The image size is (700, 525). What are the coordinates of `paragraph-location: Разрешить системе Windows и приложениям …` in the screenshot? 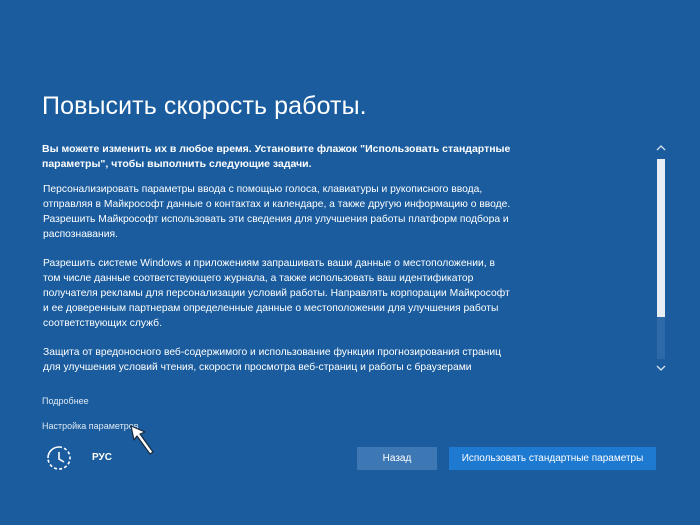 It's located at (276, 293).